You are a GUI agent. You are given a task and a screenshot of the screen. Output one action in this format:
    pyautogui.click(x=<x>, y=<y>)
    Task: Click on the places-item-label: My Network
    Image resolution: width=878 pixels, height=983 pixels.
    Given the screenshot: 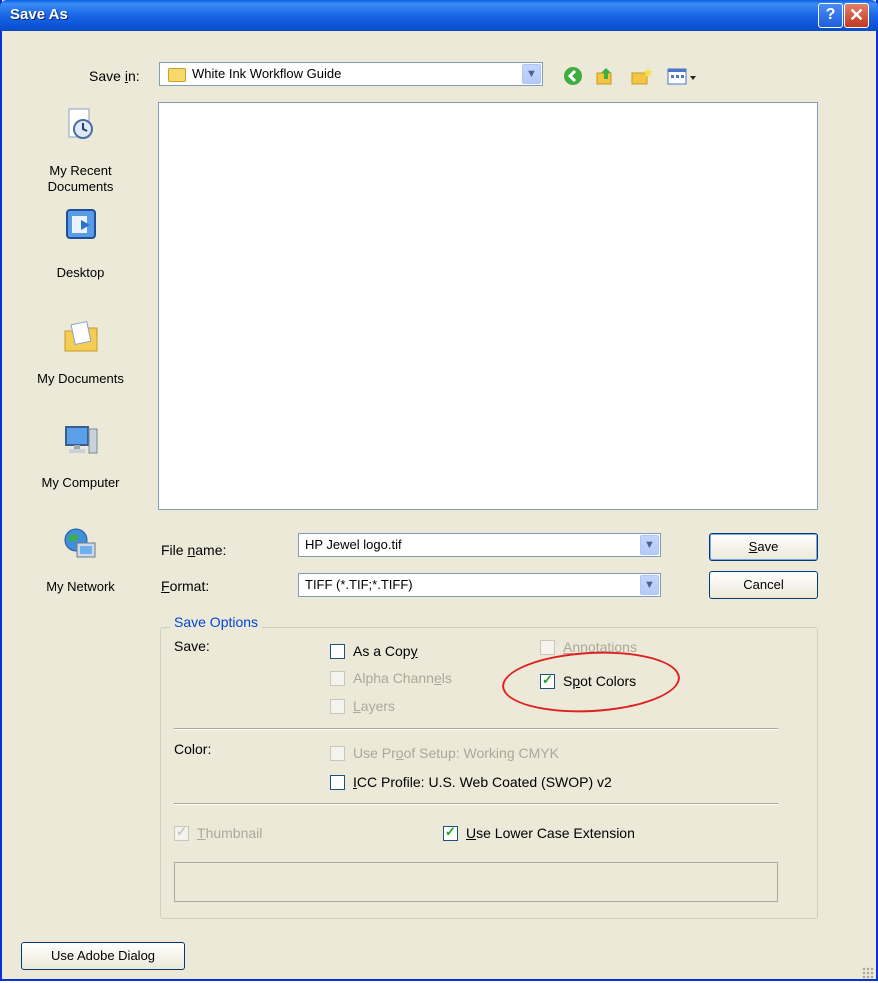 What is the action you would take?
    pyautogui.click(x=80, y=586)
    